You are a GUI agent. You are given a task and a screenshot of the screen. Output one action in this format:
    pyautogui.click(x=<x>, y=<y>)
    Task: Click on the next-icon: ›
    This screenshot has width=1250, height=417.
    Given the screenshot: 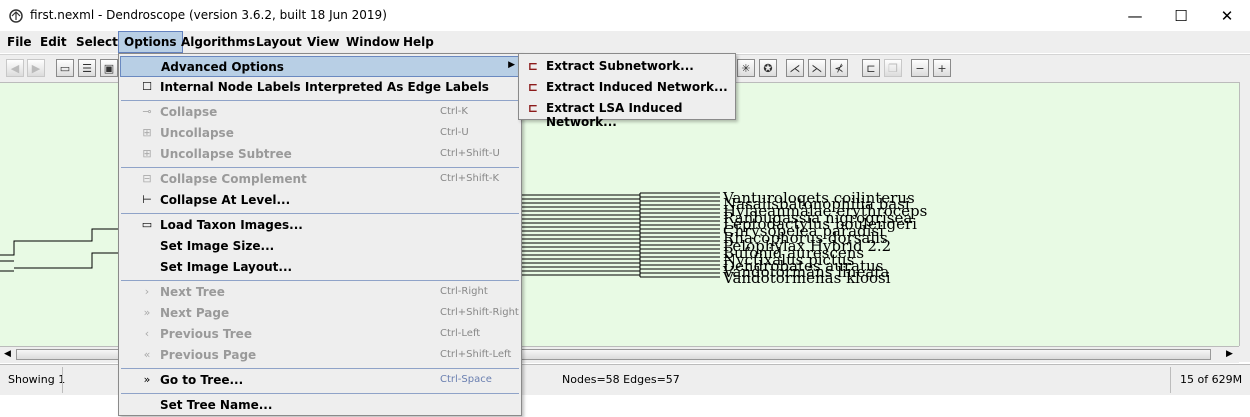 What is the action you would take?
    pyautogui.click(x=147, y=291)
    